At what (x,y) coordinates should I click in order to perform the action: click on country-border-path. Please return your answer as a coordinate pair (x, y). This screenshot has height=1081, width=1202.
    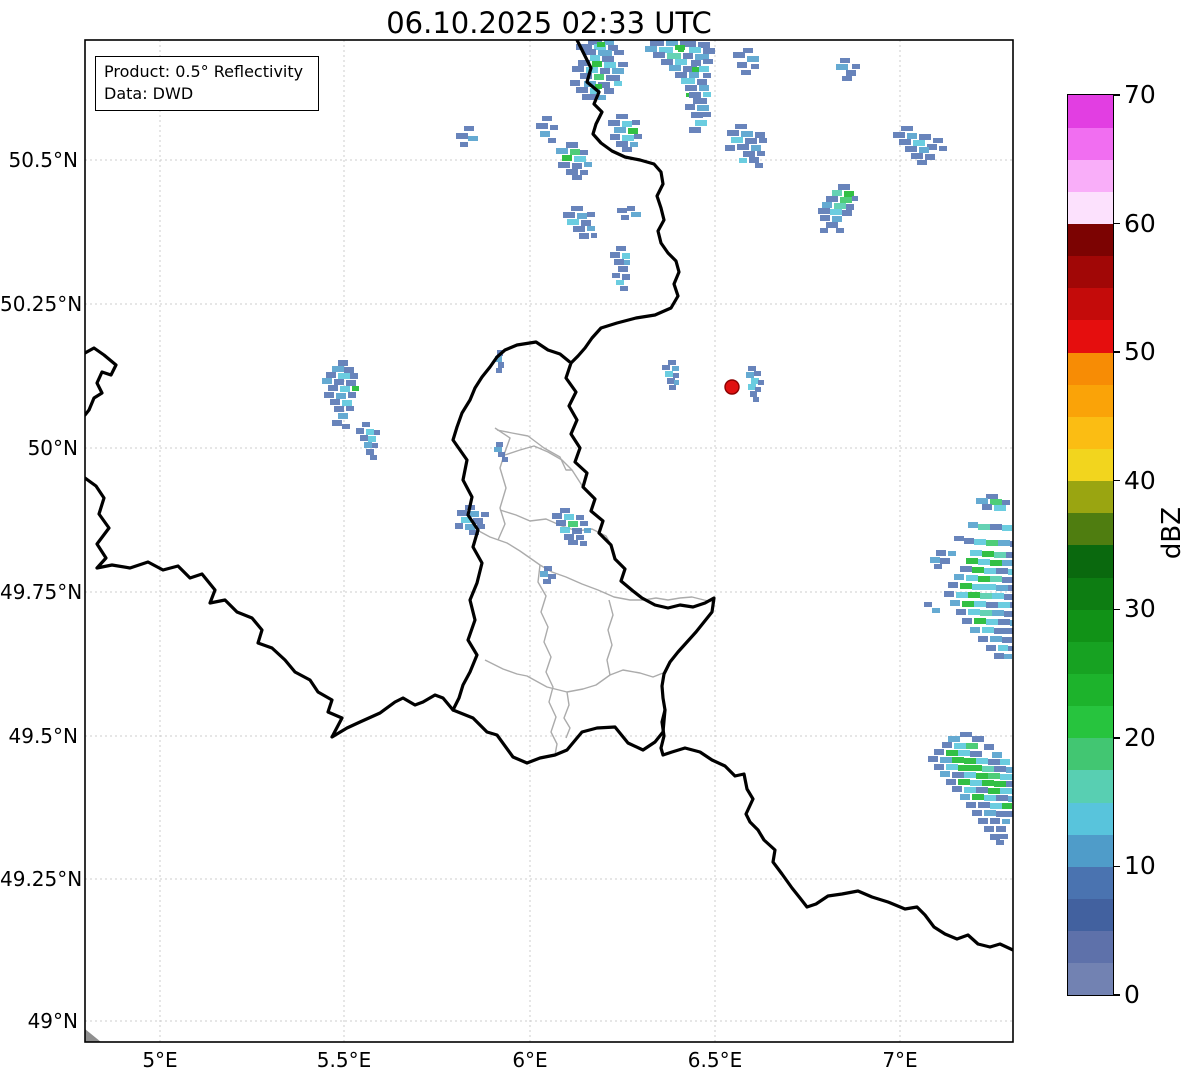
    Looking at the image, I should click on (583, 552).